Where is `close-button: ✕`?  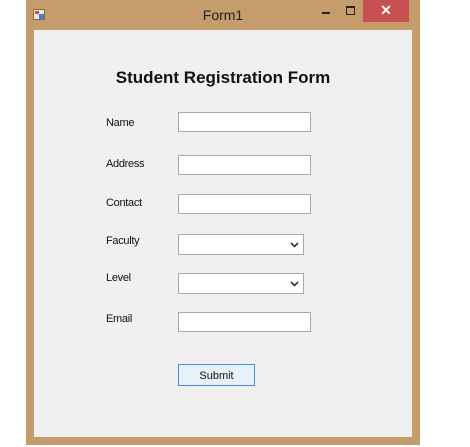
close-button: ✕ is located at coordinates (386, 11).